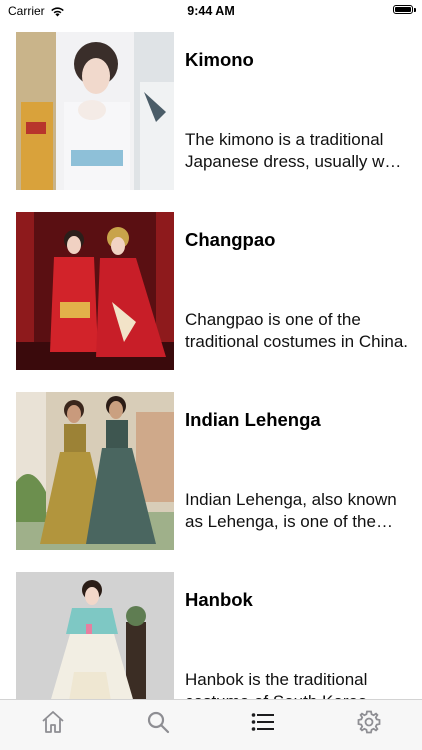  I want to click on list-icon, so click(262, 722).